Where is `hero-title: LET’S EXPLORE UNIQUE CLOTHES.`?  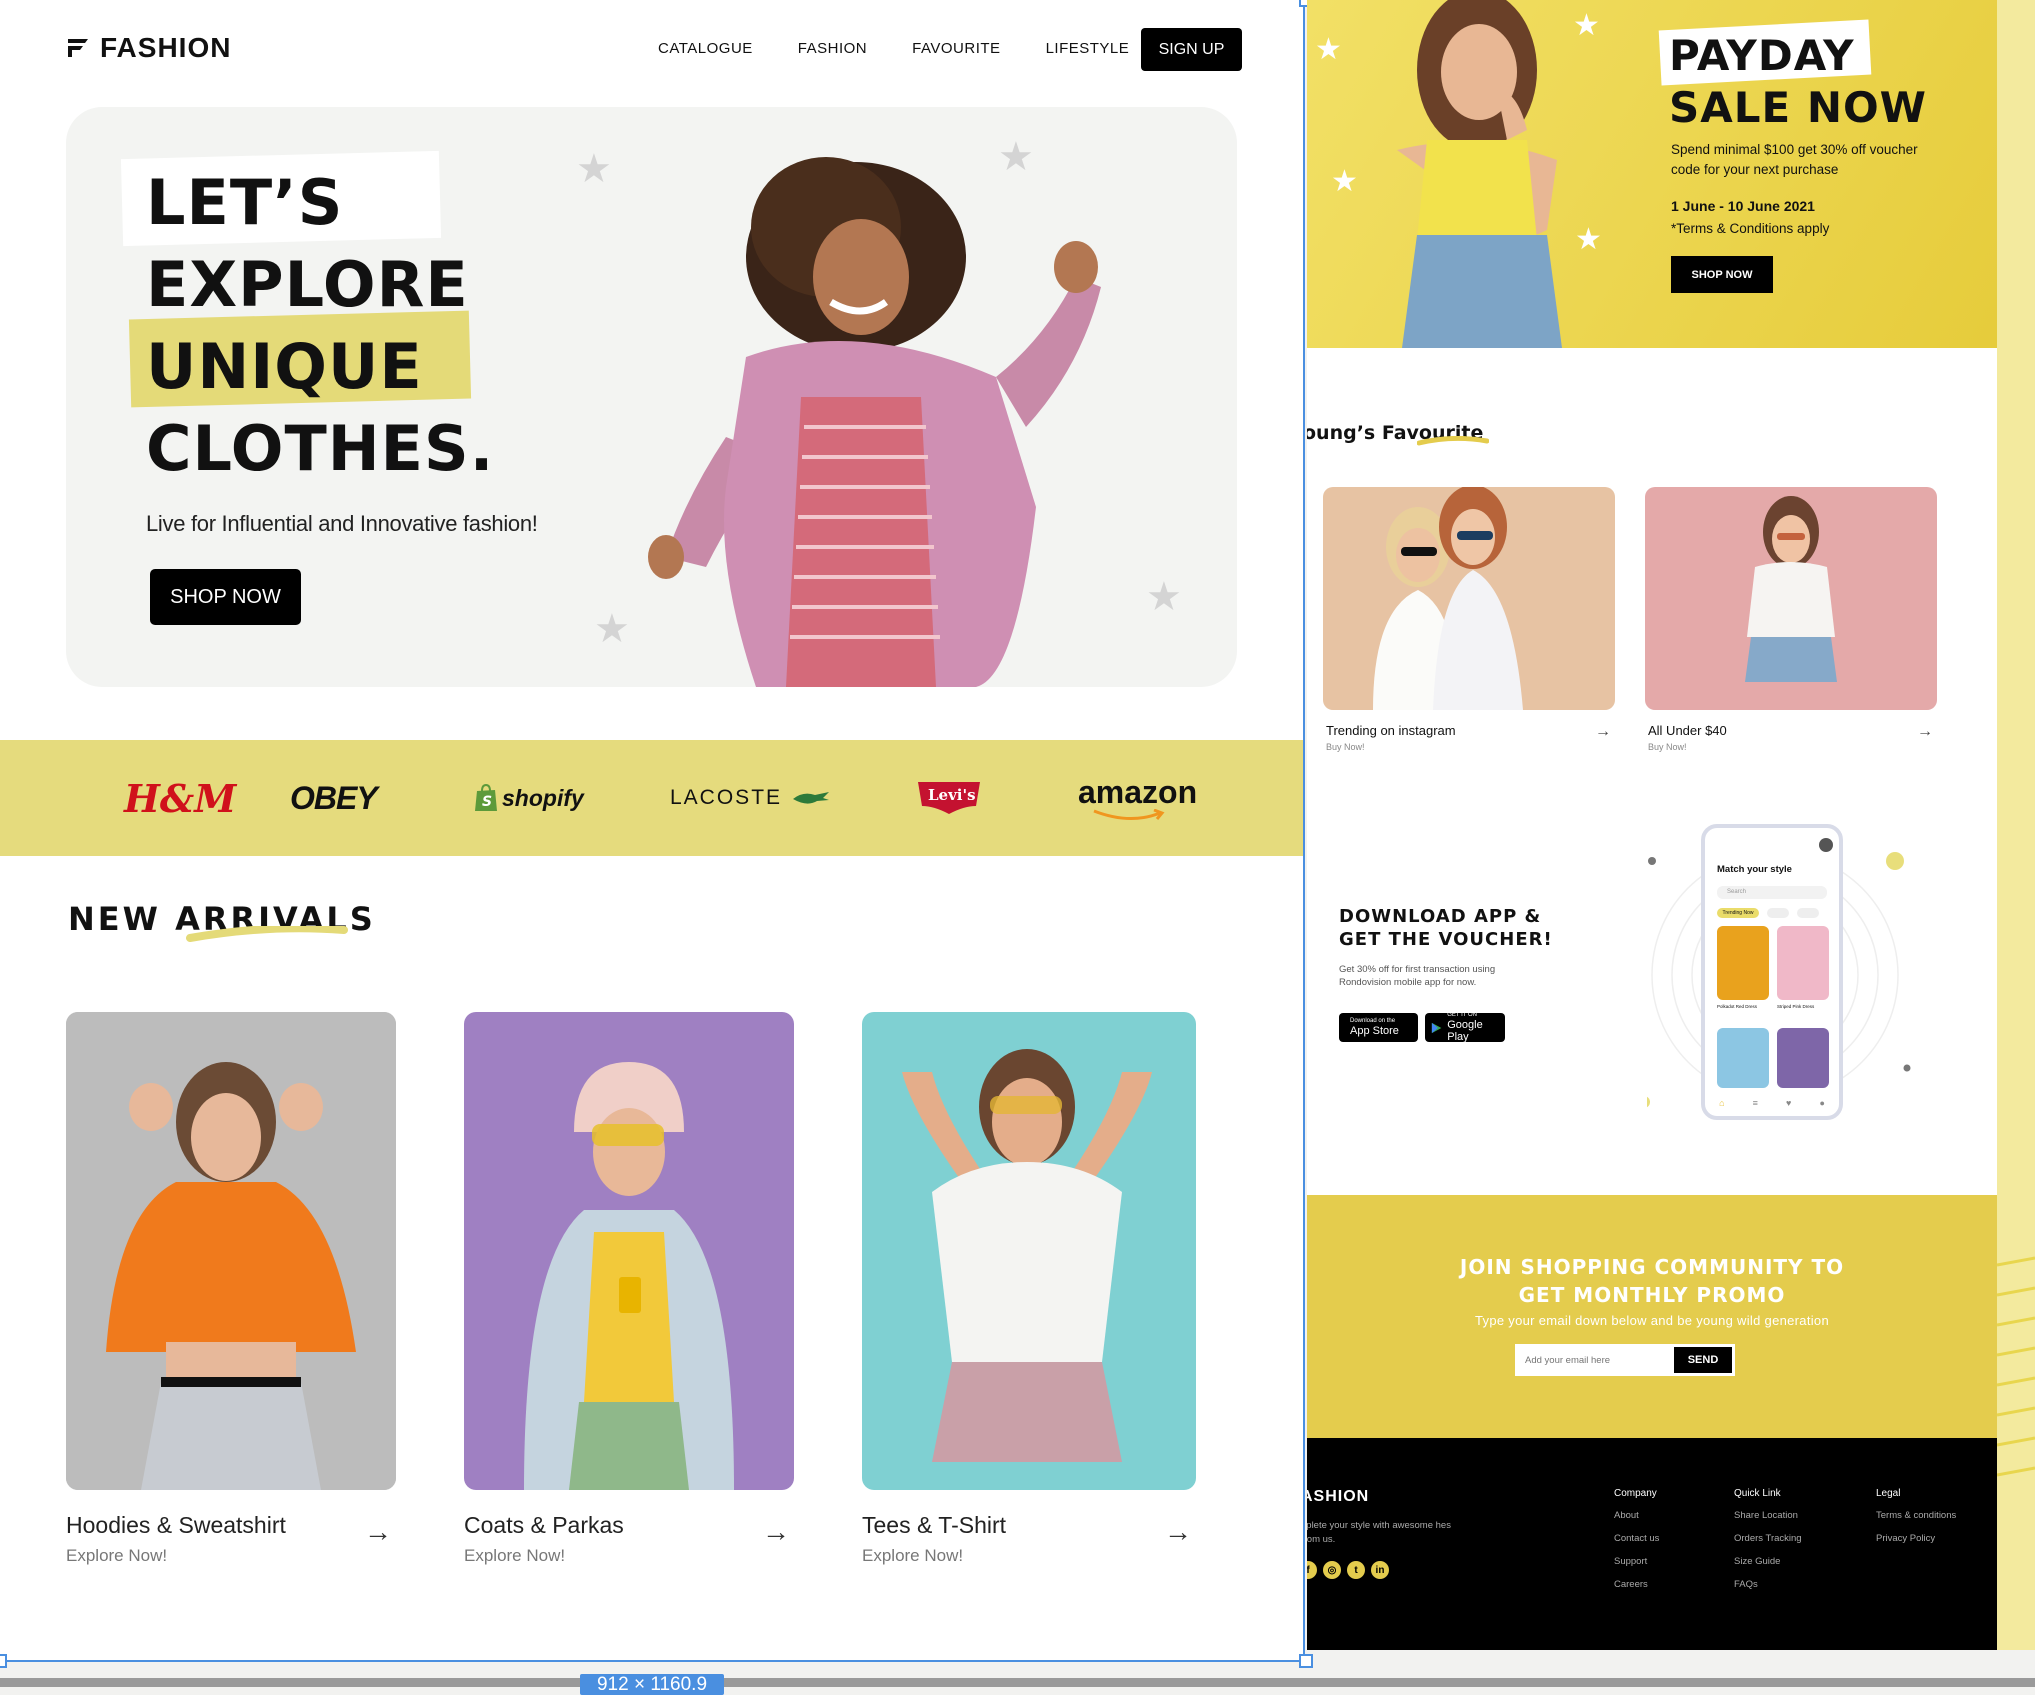
hero-title: LET’S EXPLORE UNIQUE CLOTHES. is located at coordinates (320, 326).